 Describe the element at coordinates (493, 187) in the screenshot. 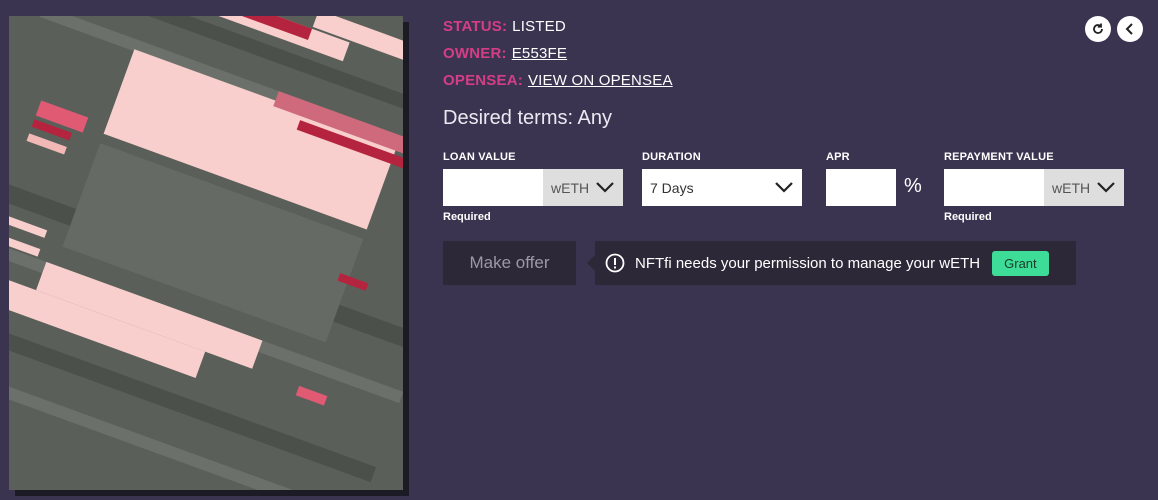

I see `loan-value-input` at that location.